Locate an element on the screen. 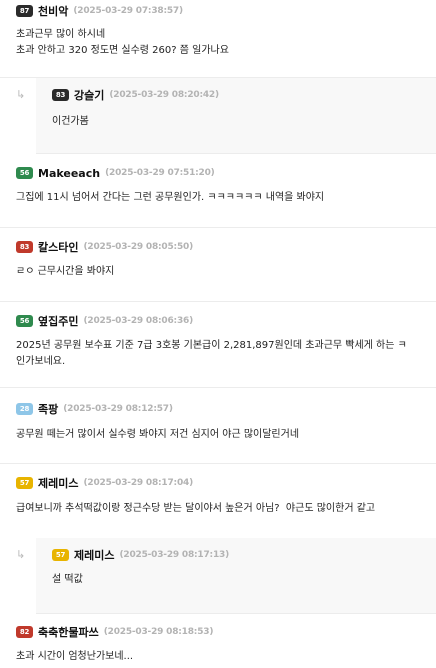  comment-header: 83 강슬기 (2025-03-29 08:20:42) is located at coordinates (135, 95).